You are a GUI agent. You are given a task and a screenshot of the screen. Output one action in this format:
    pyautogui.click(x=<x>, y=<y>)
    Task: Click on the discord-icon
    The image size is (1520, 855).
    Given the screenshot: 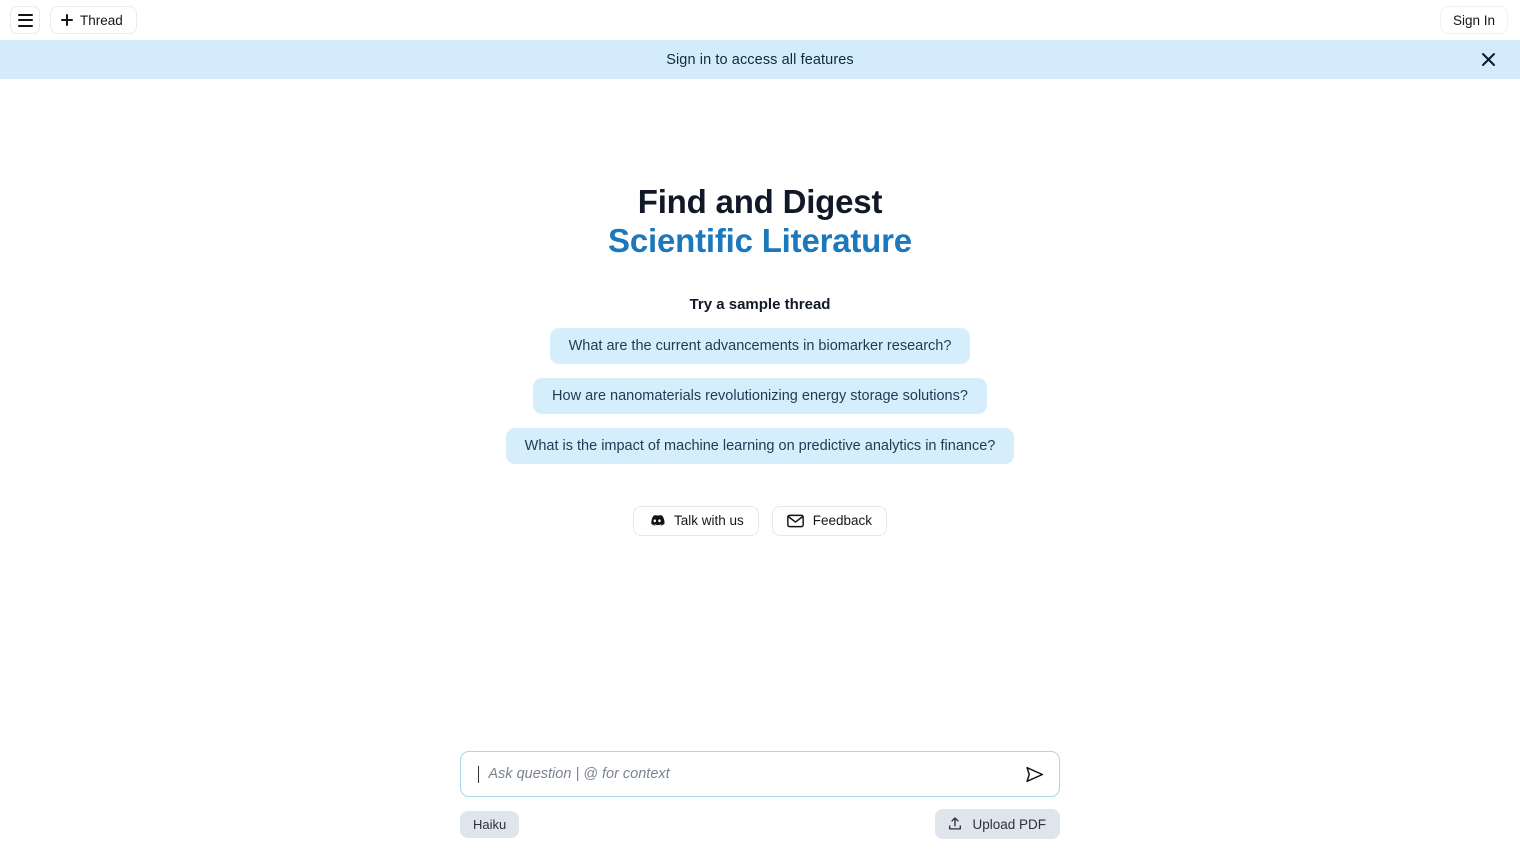 What is the action you would take?
    pyautogui.click(x=658, y=521)
    